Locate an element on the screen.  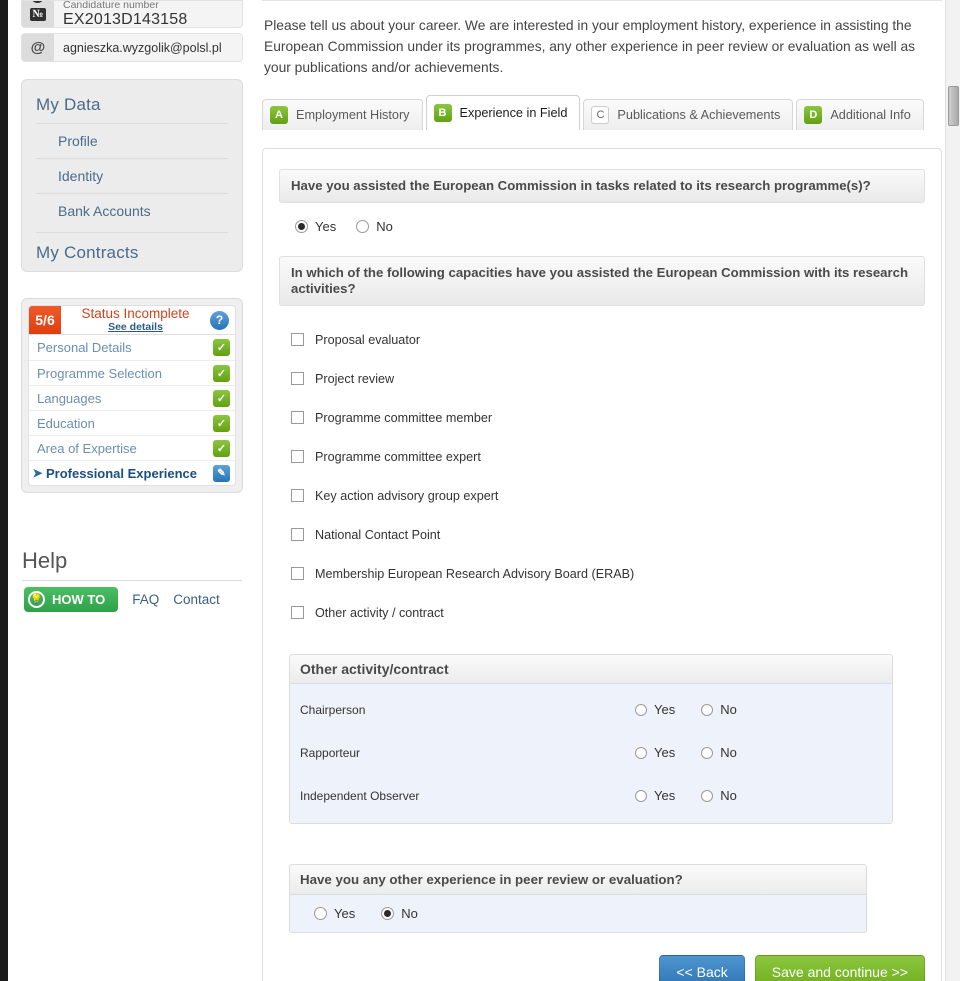
question3-option-yes: Yes is located at coordinates (334, 913).